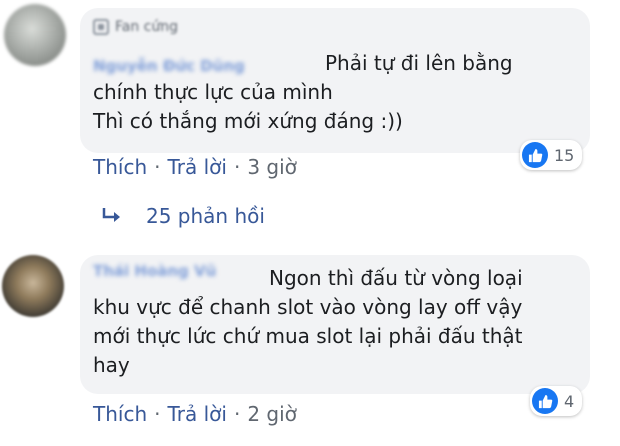  I want to click on reaction-count: 15, so click(564, 155).